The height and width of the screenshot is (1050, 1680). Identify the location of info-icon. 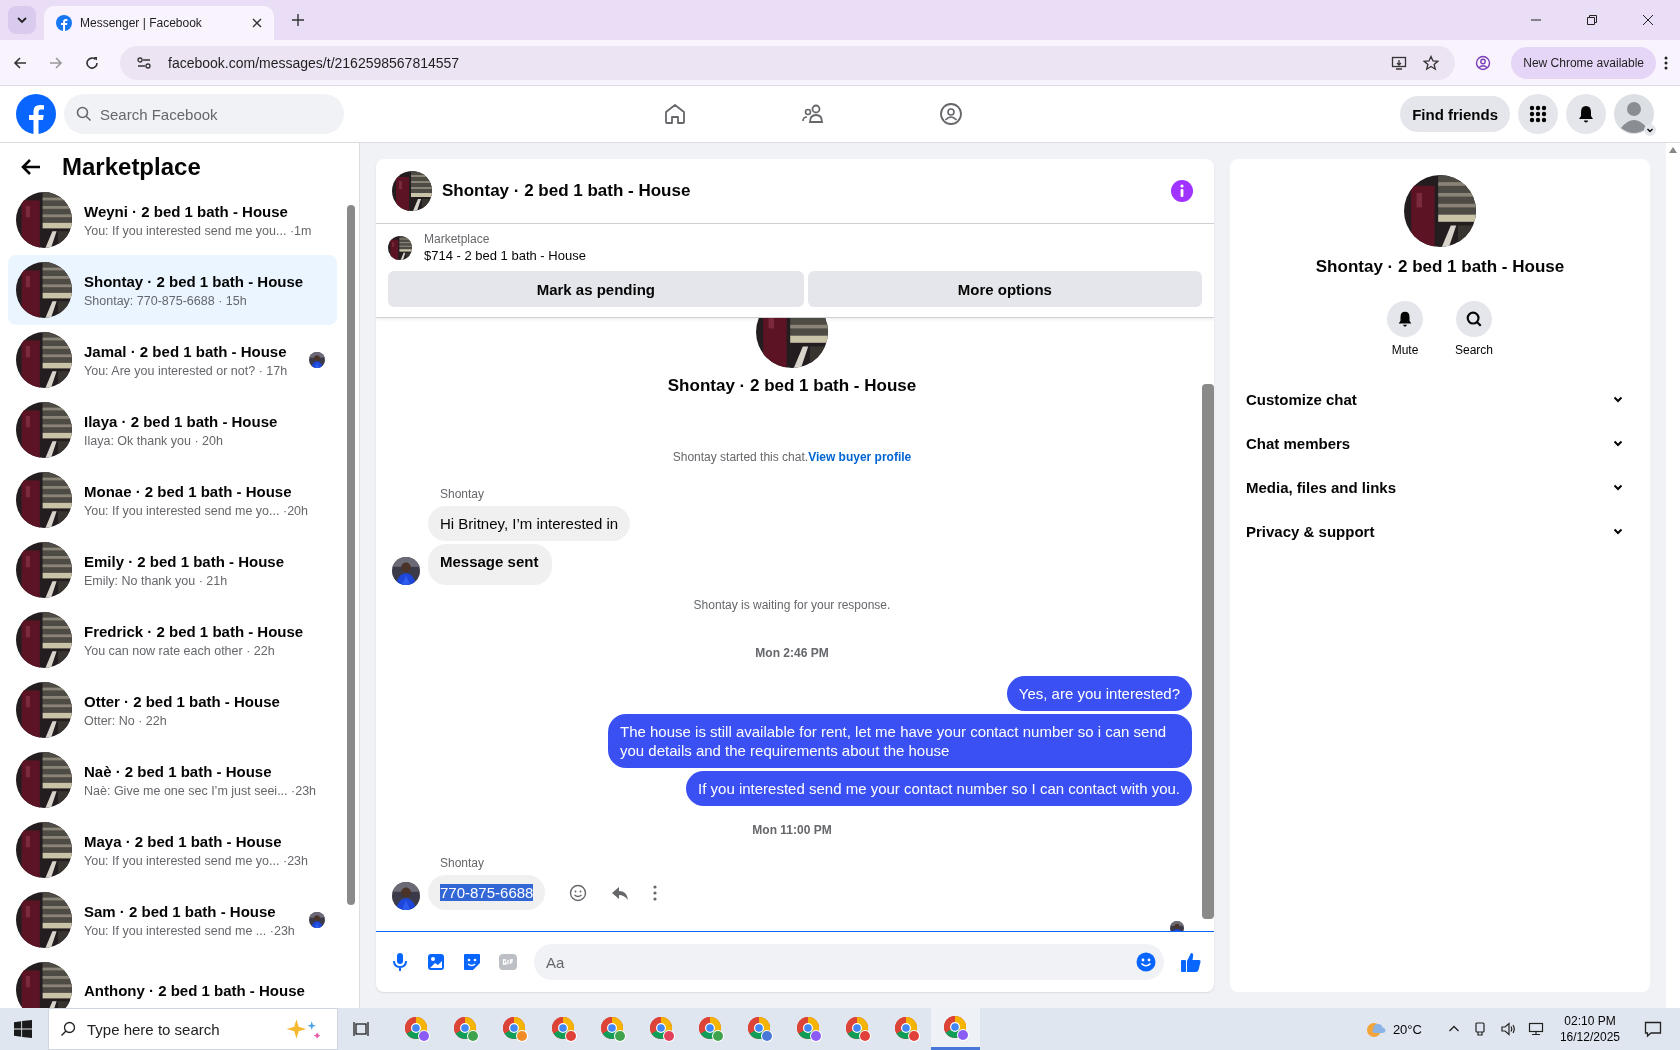
(1182, 191).